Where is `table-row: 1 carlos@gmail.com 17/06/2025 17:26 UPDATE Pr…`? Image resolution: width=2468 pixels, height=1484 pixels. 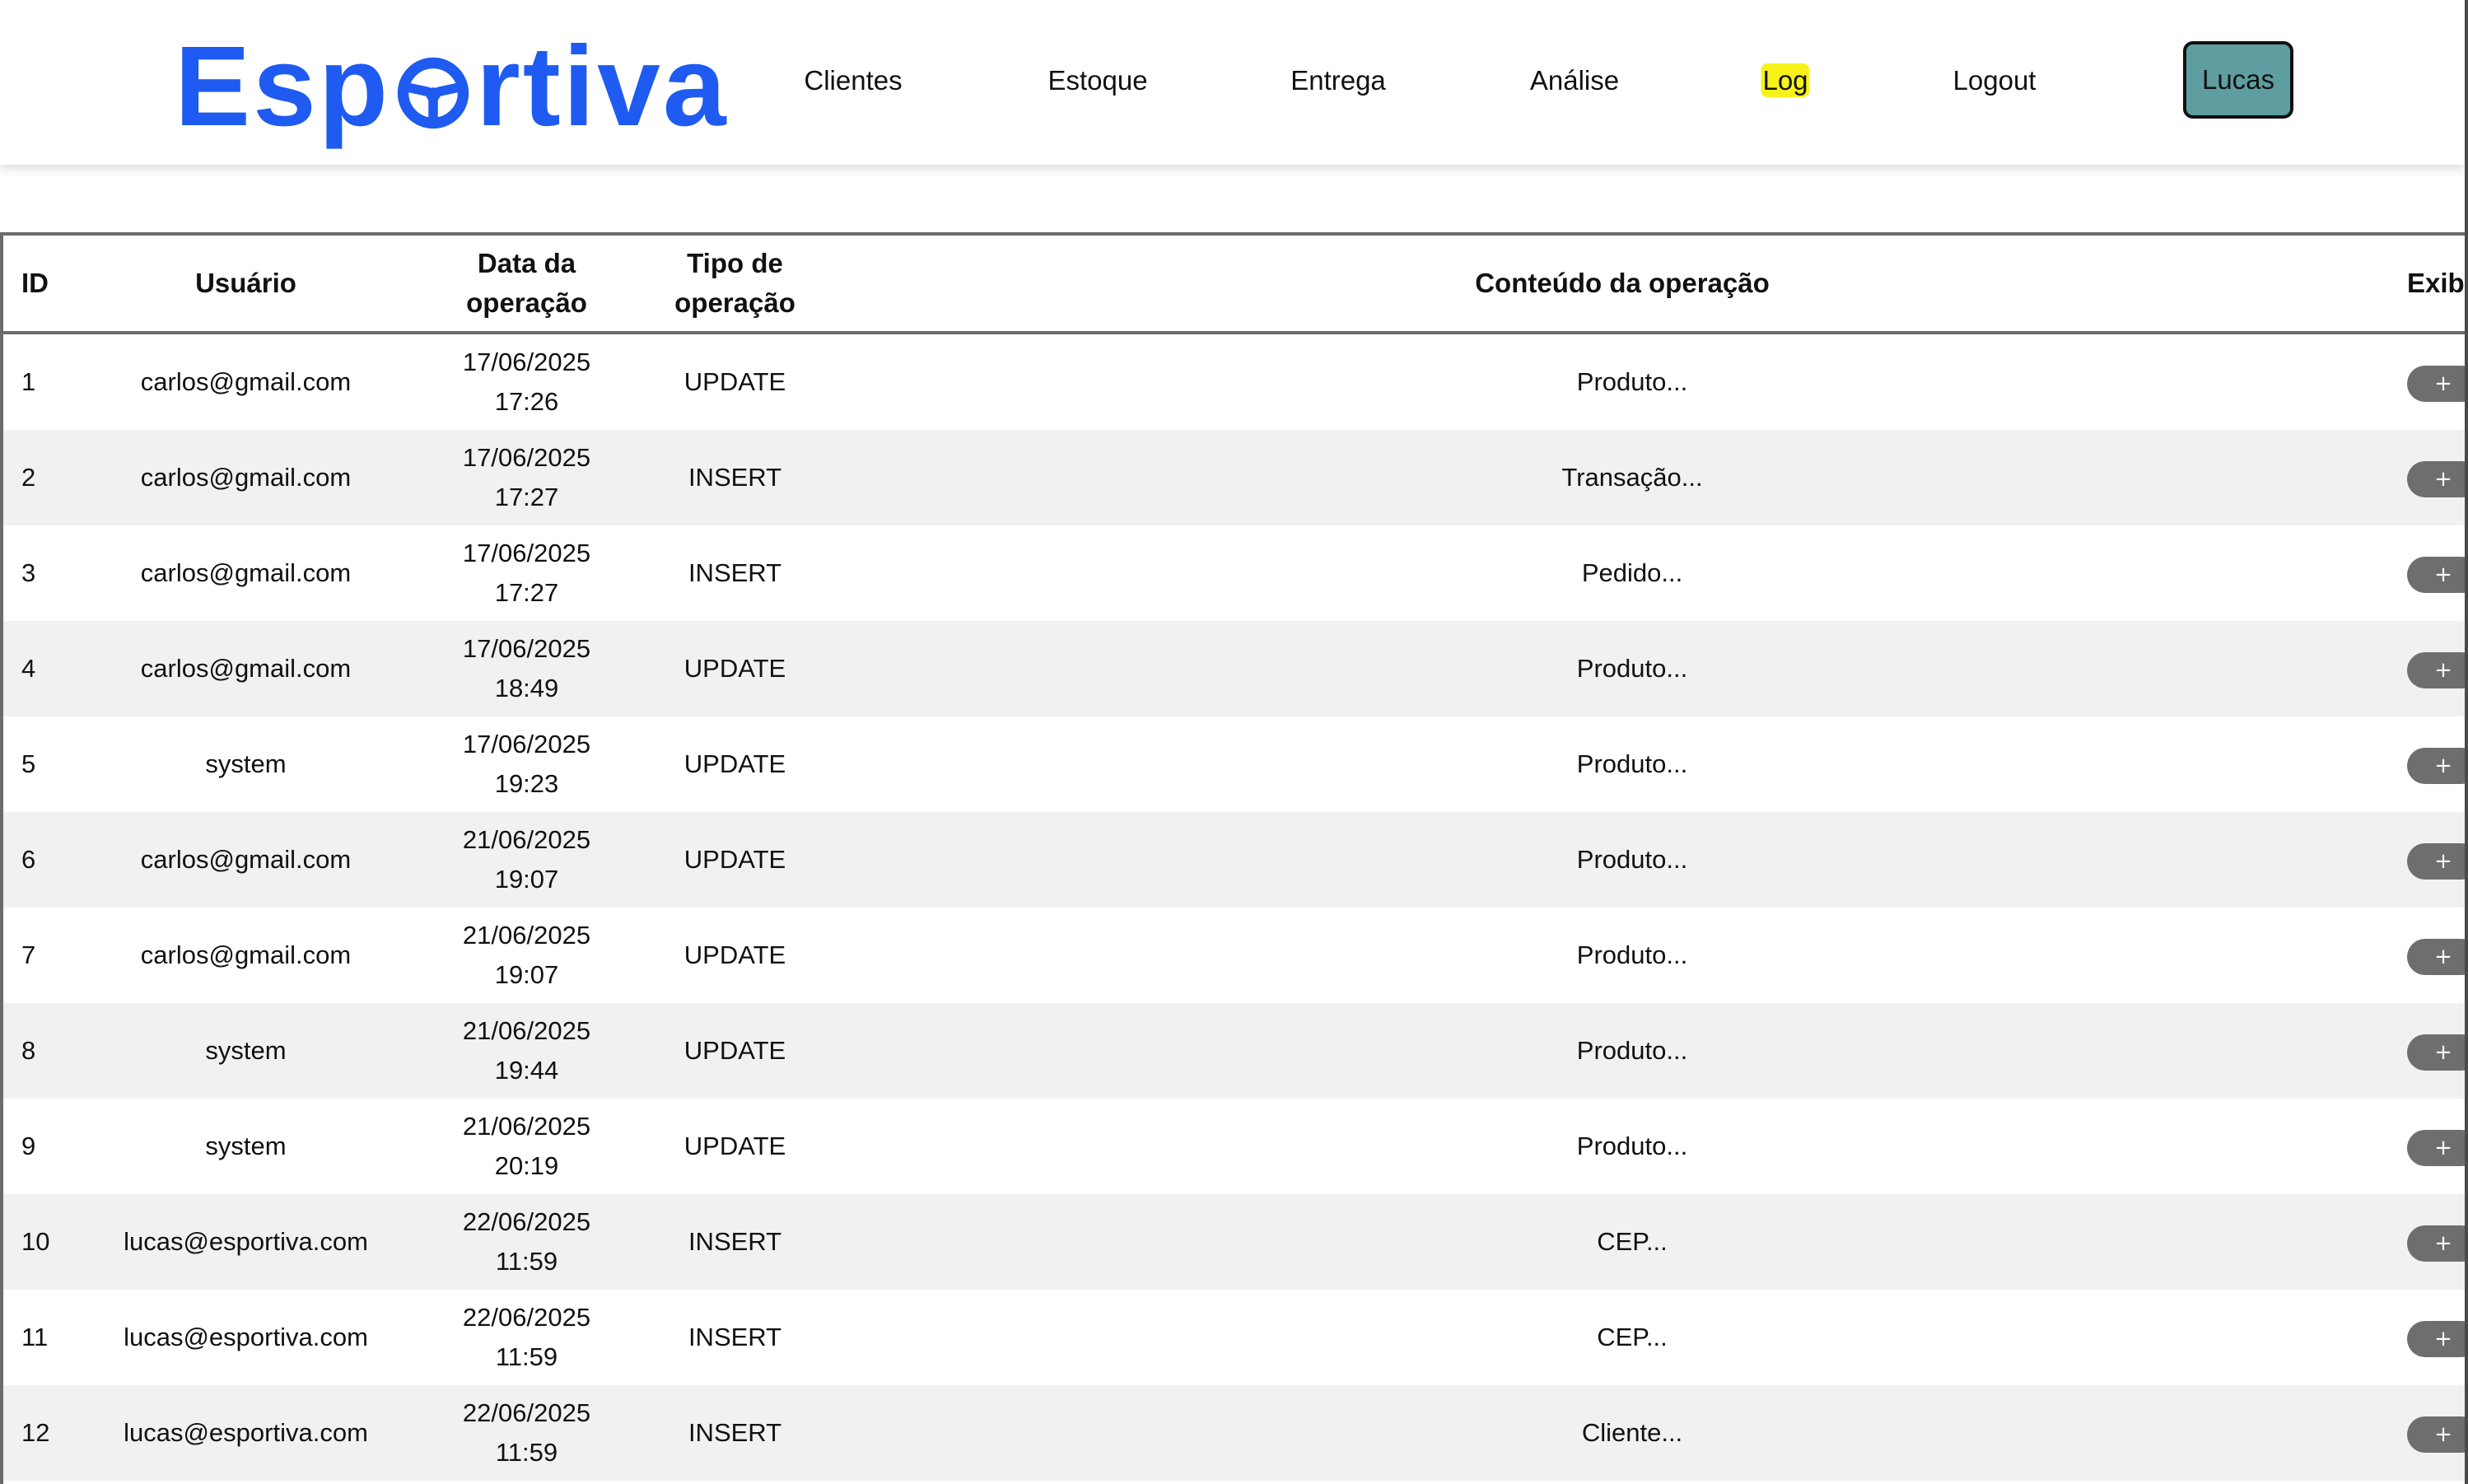 table-row: 1 carlos@gmail.com 17/06/2025 17:26 UPDATE Pr… is located at coordinates (1234, 381).